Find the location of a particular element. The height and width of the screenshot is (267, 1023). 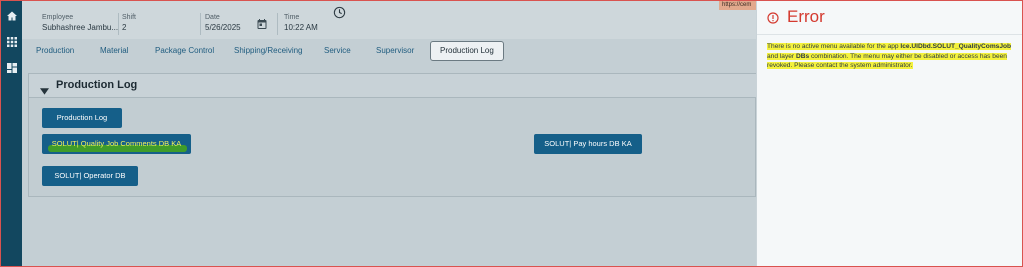

home-icon is located at coordinates (11, 15).